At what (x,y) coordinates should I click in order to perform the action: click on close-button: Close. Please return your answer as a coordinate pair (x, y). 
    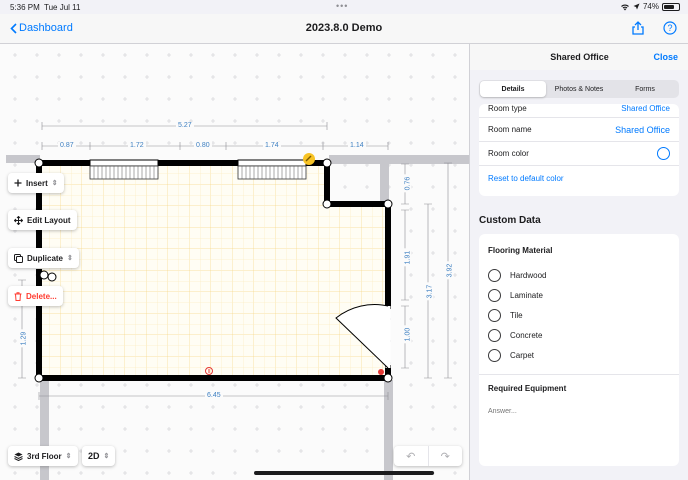
    Looking at the image, I should click on (665, 57).